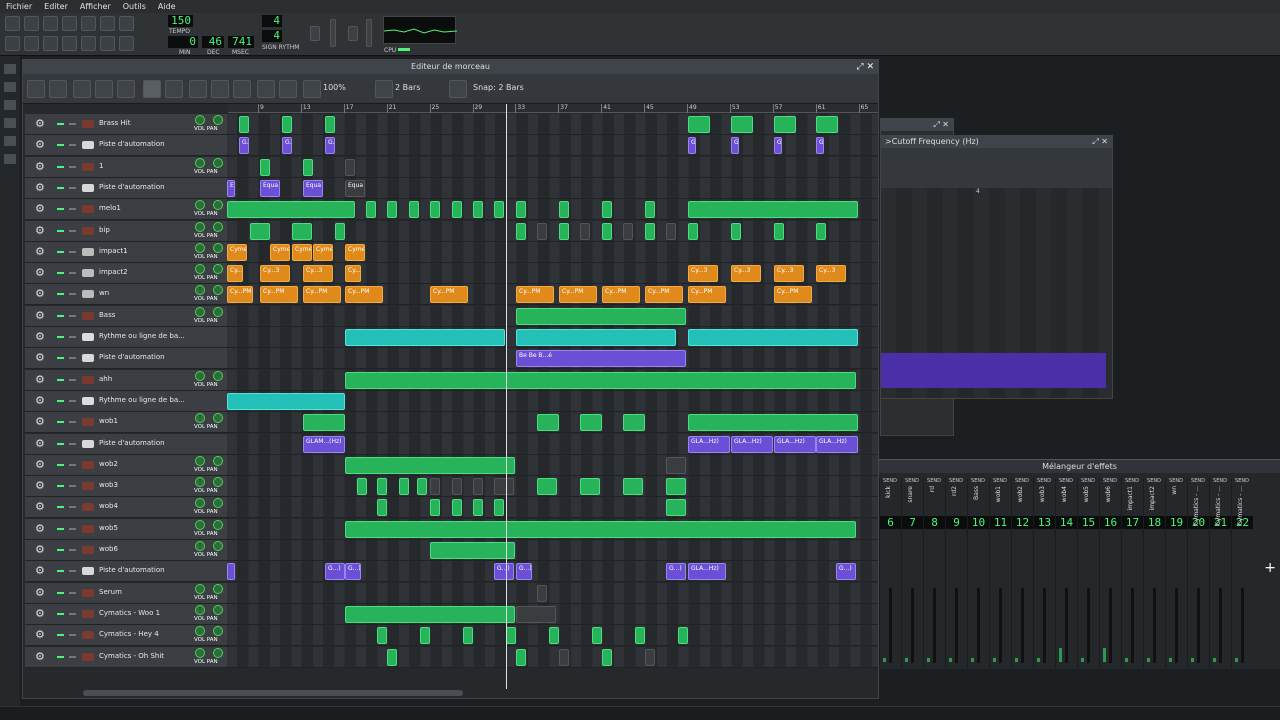 Image resolution: width=1280 pixels, height=720 pixels. What do you see at coordinates (709, 444) in the screenshot?
I see `pattern-clip: GLA...Hz)` at bounding box center [709, 444].